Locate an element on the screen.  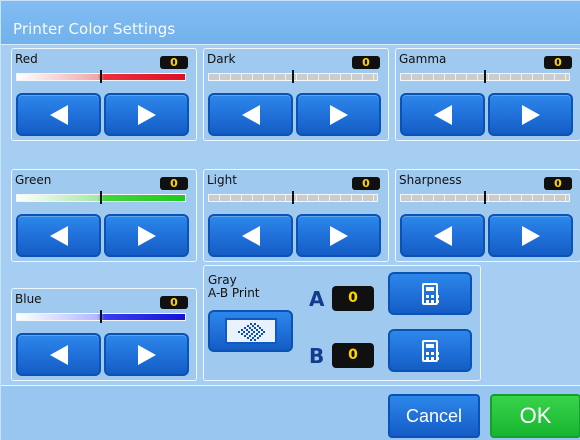
window-title: Printer Color Settings is located at coordinates (94, 29).